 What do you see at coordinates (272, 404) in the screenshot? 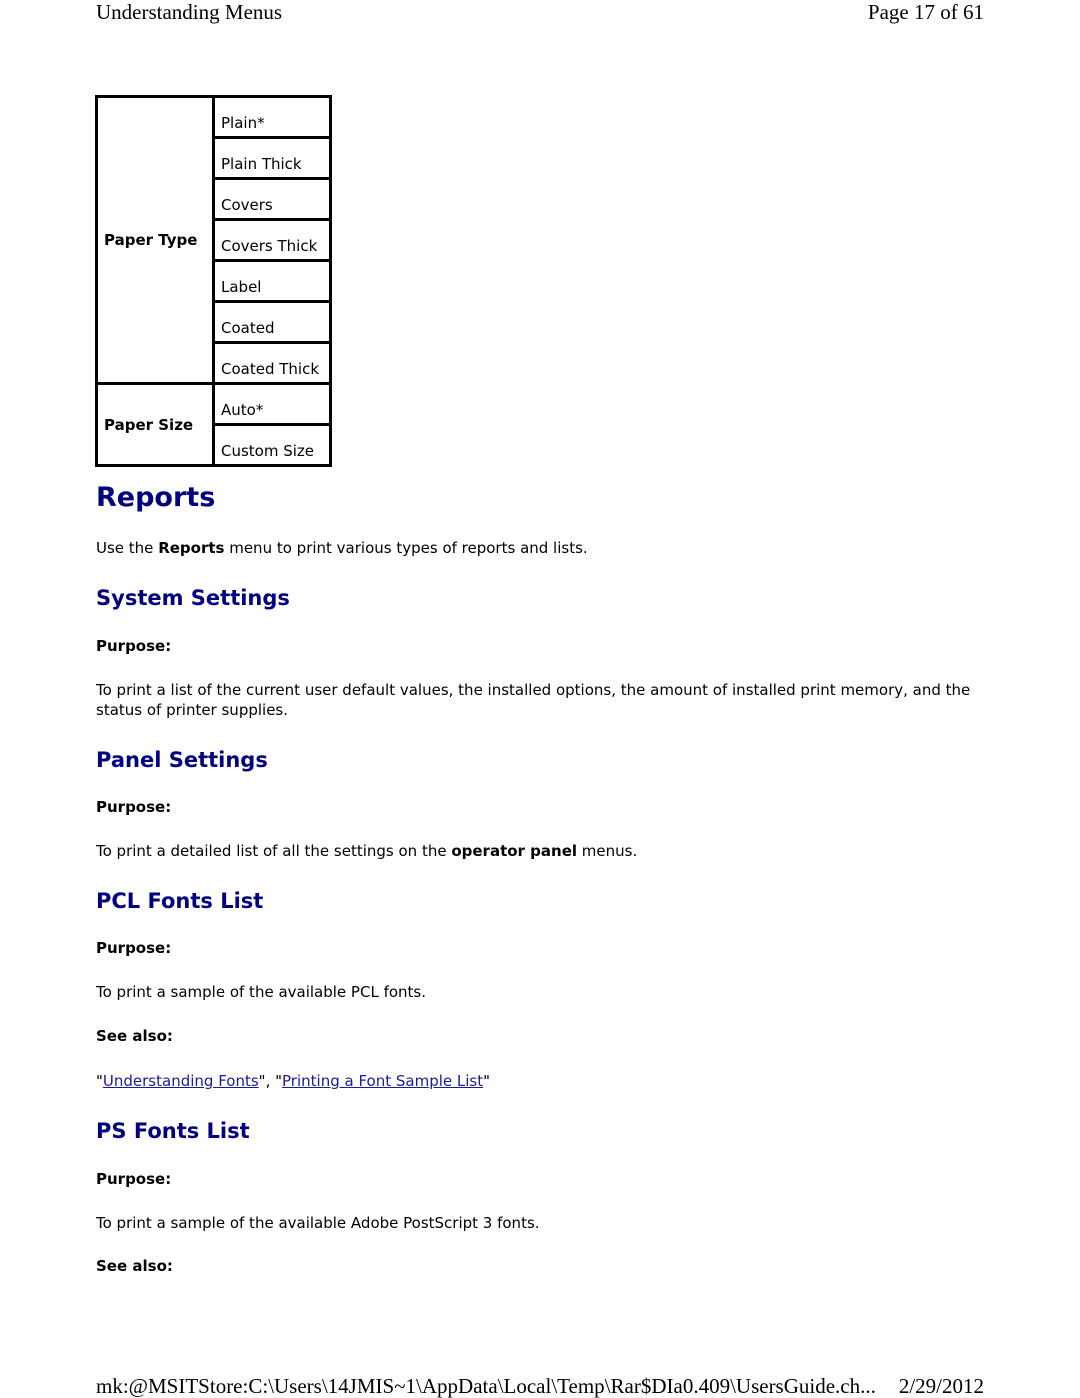
I see `menu-option: Auto*` at bounding box center [272, 404].